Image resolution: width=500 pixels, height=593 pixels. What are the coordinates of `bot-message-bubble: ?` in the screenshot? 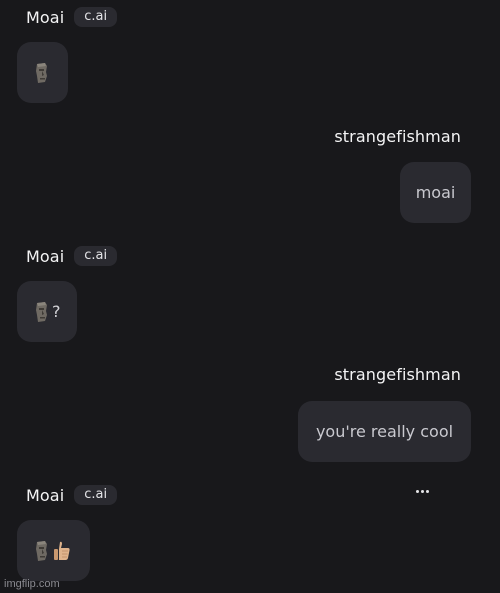 It's located at (47, 311).